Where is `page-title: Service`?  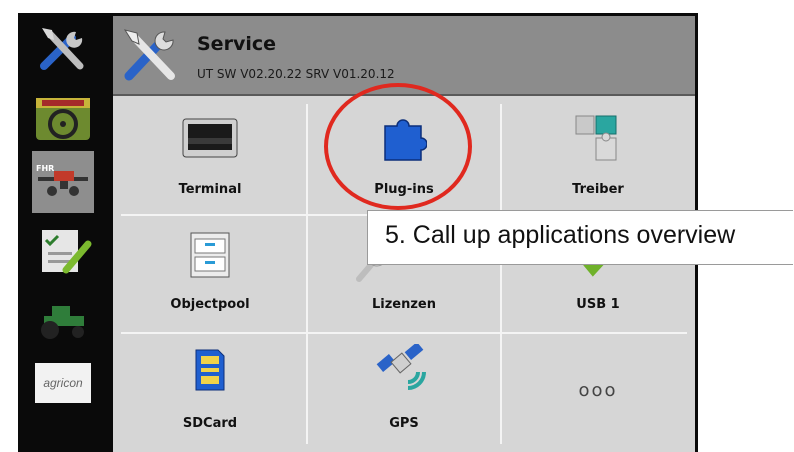 page-title: Service is located at coordinates (236, 44).